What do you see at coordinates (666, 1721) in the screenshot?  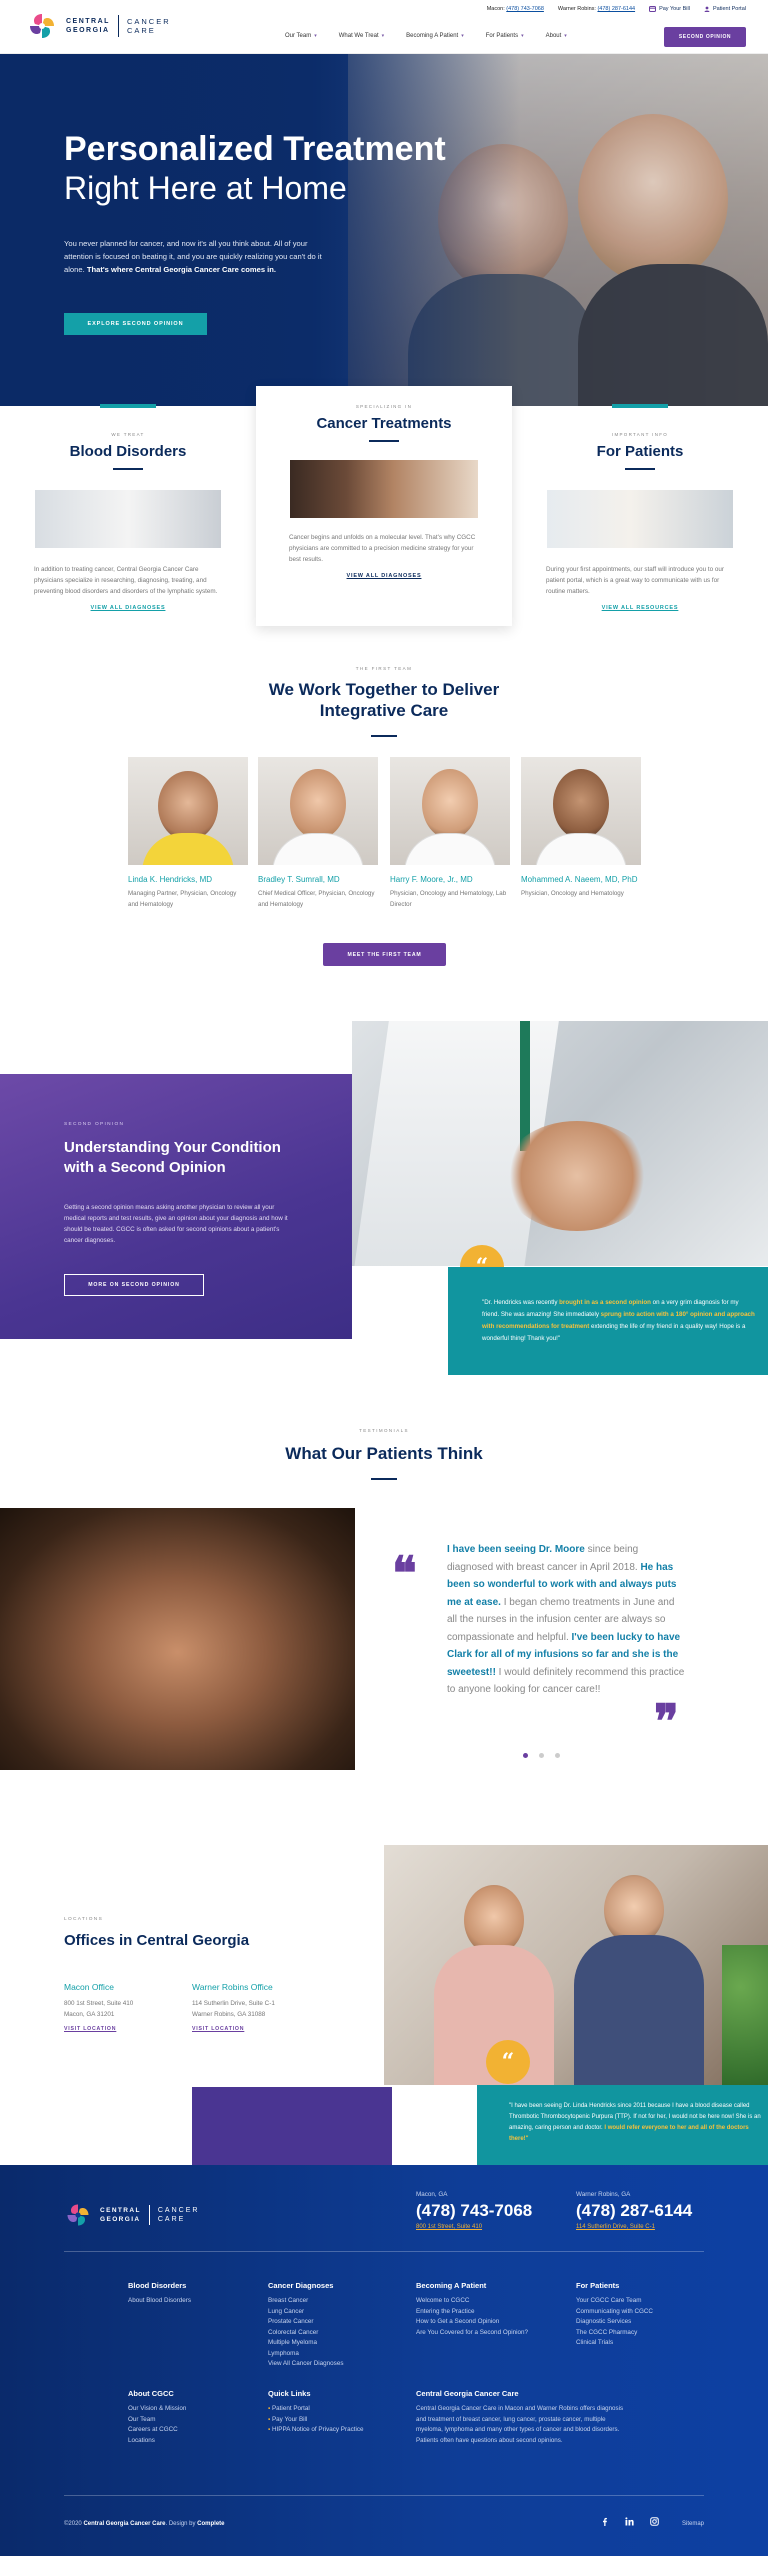 I see `close-quote-icon: ❞` at bounding box center [666, 1721].